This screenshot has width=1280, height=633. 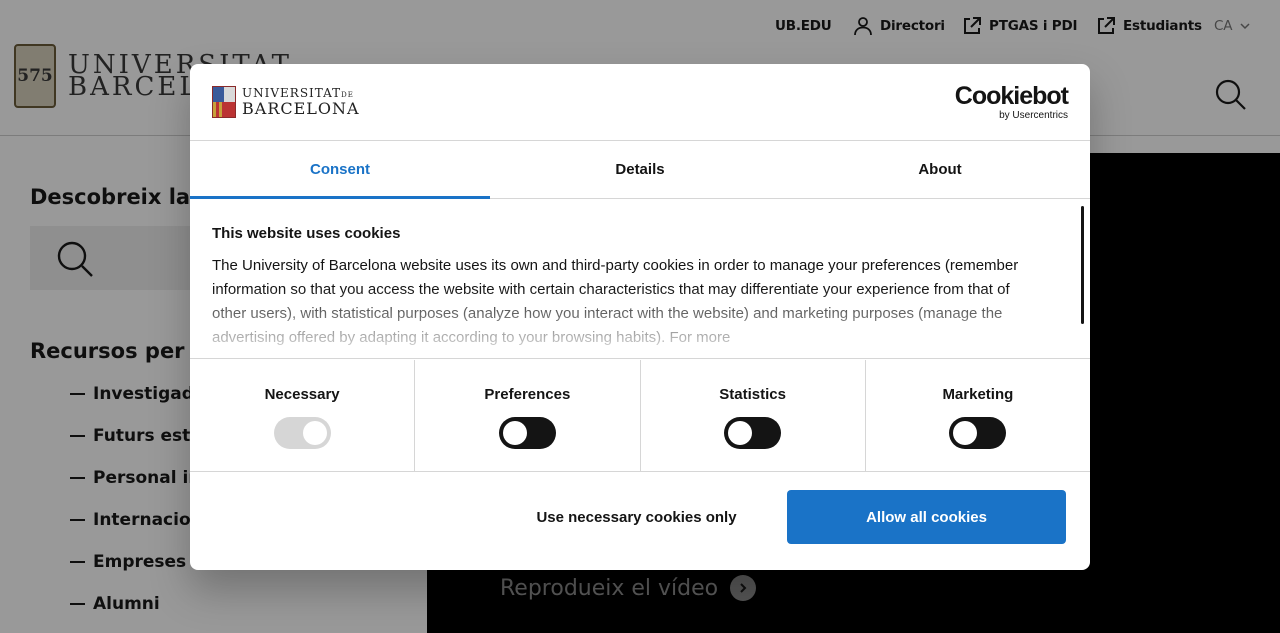 I want to click on marketing-toggle, so click(x=978, y=433).